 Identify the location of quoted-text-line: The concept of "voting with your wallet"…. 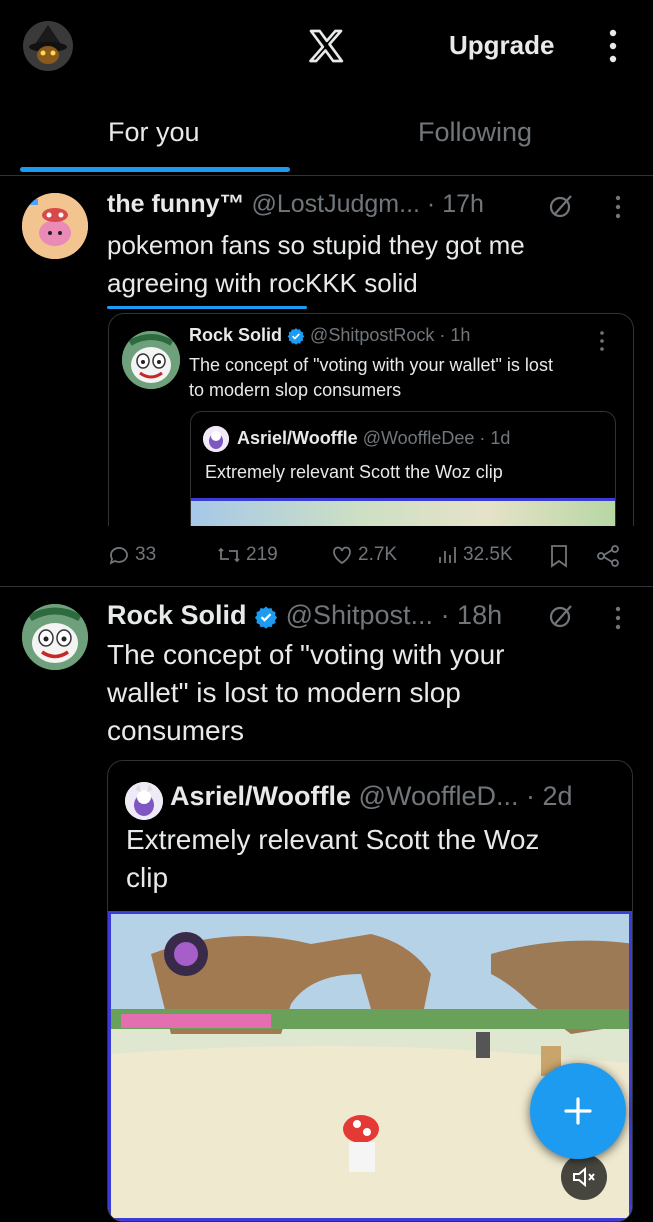
(371, 365).